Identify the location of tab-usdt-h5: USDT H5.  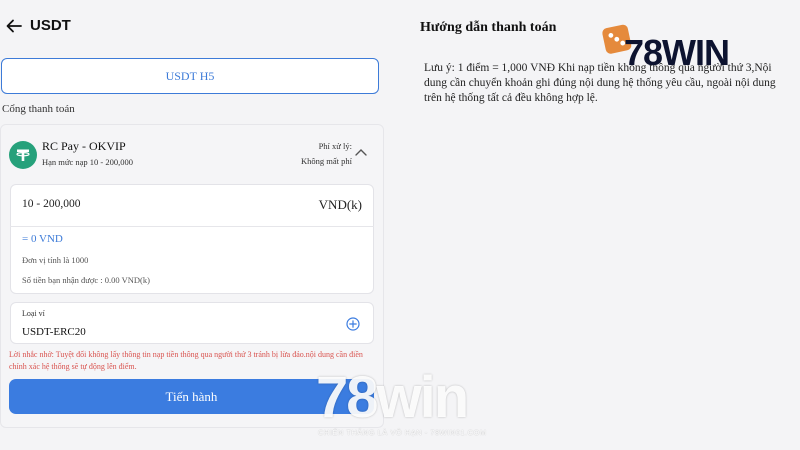
(190, 76).